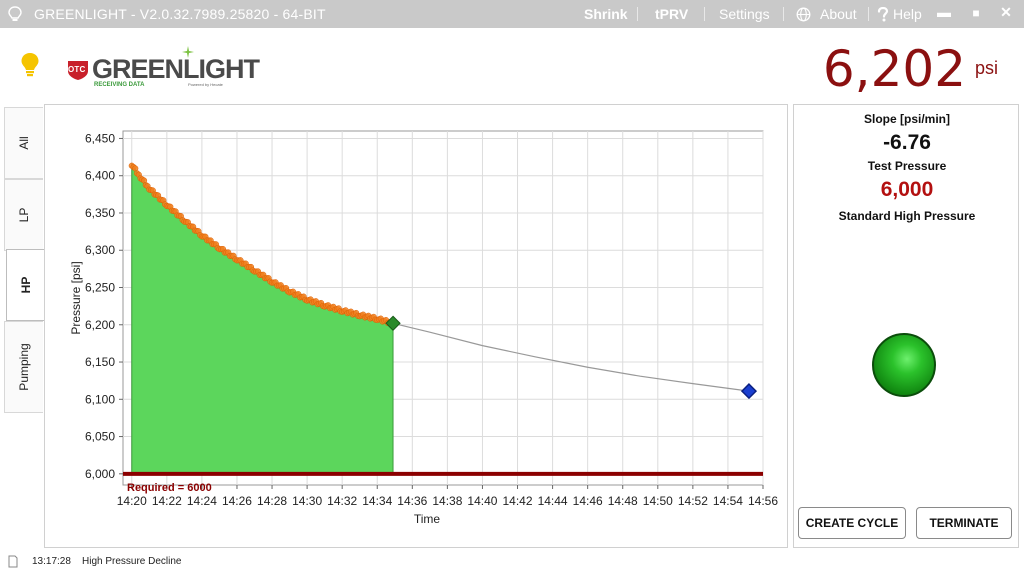 The width and height of the screenshot is (1024, 576). Describe the element at coordinates (852, 523) in the screenshot. I see `create-cycle-button: CREATE CYCLE` at that location.